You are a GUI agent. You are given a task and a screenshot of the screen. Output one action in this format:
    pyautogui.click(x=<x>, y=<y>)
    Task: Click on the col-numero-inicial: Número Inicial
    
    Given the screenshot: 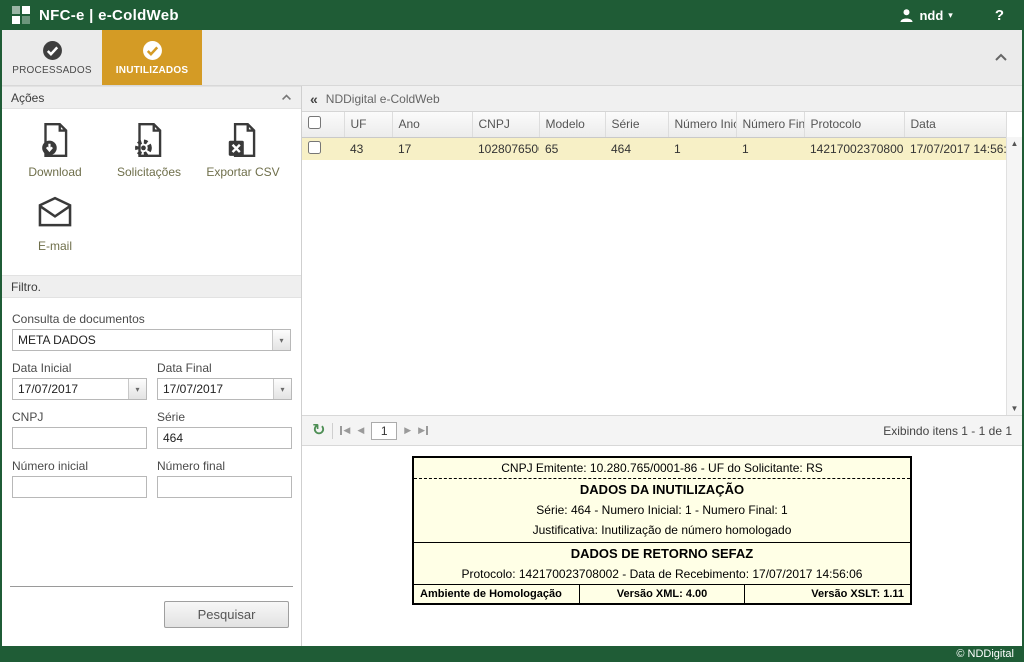 What is the action you would take?
    pyautogui.click(x=702, y=125)
    